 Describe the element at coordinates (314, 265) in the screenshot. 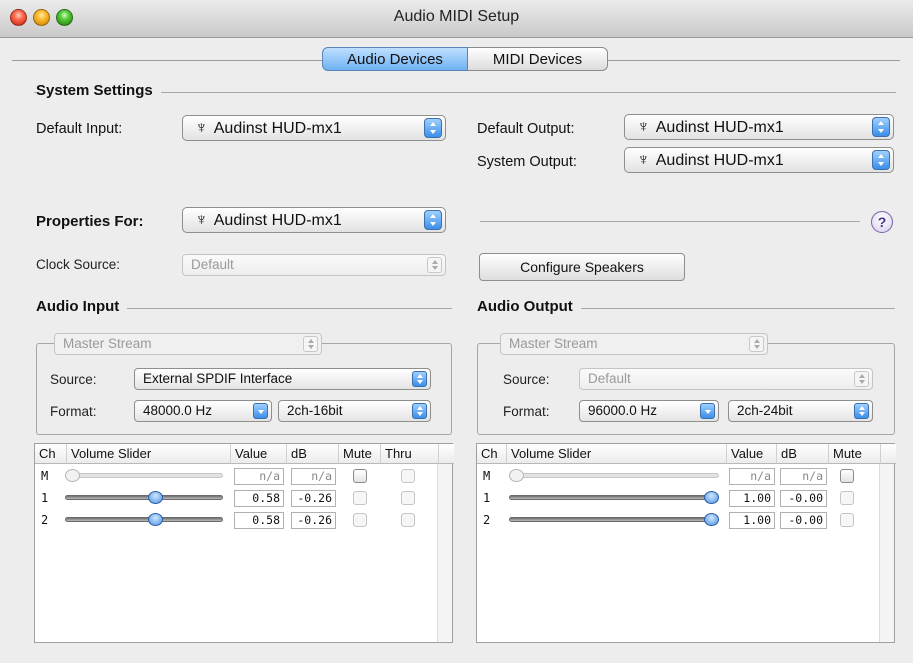

I see `clock-source-popup: Default` at that location.